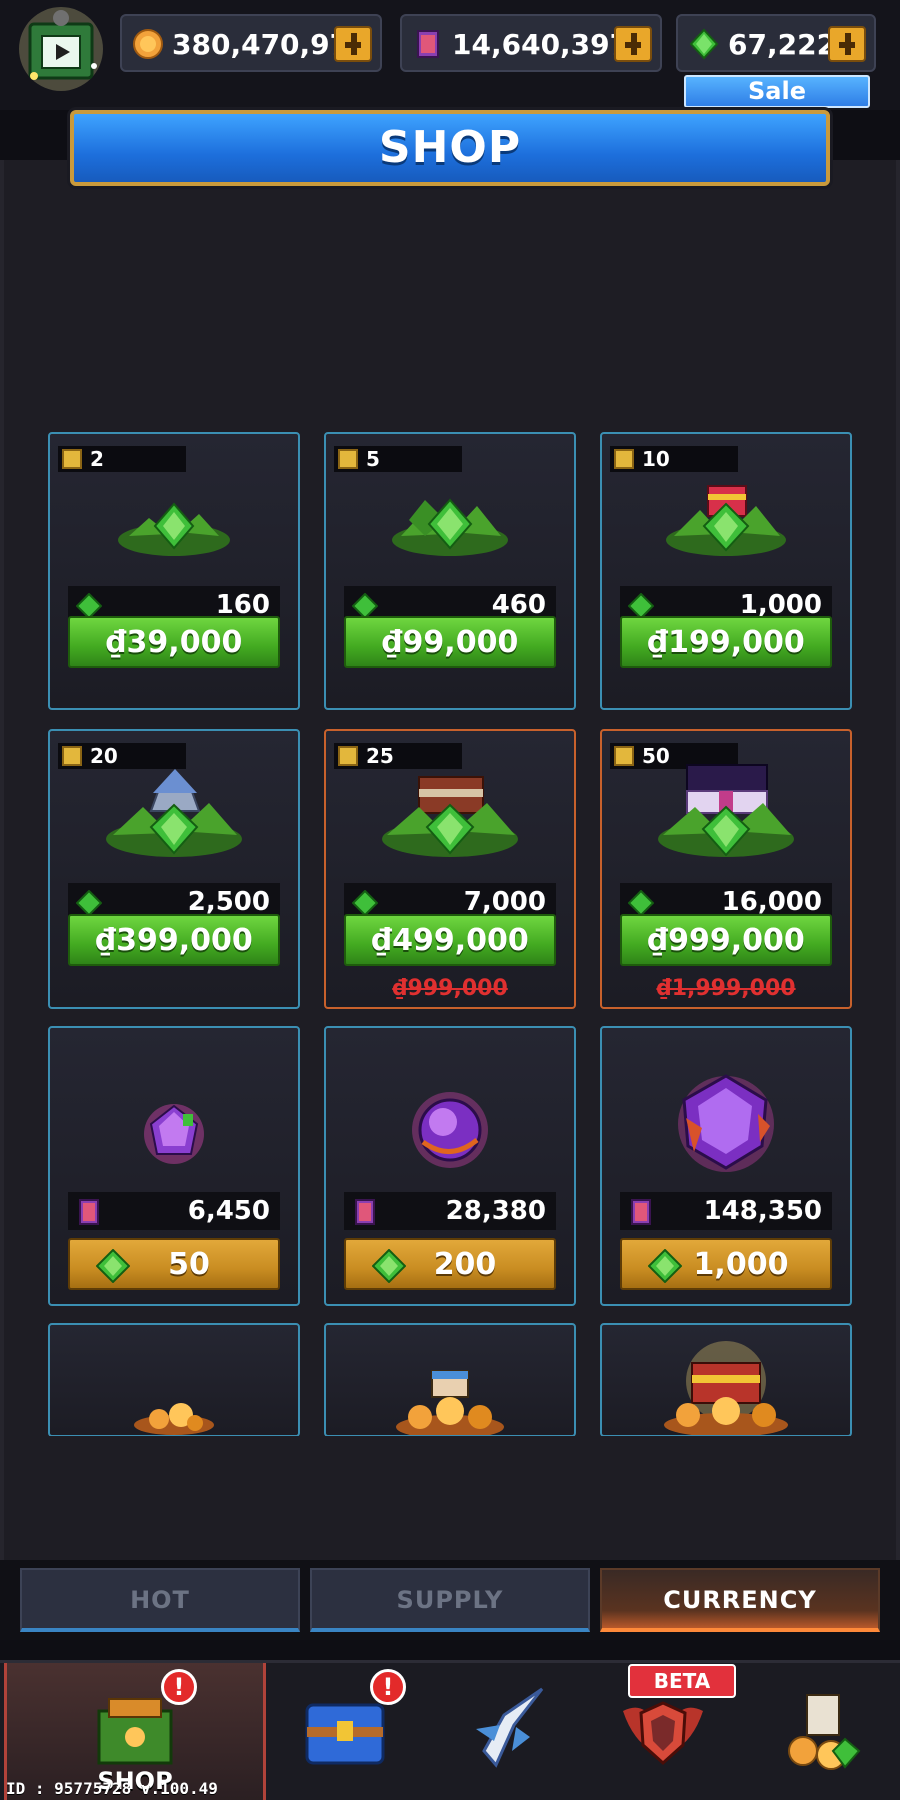 The width and height of the screenshot is (900, 1800). I want to click on buy-button: ₫999,000, so click(726, 940).